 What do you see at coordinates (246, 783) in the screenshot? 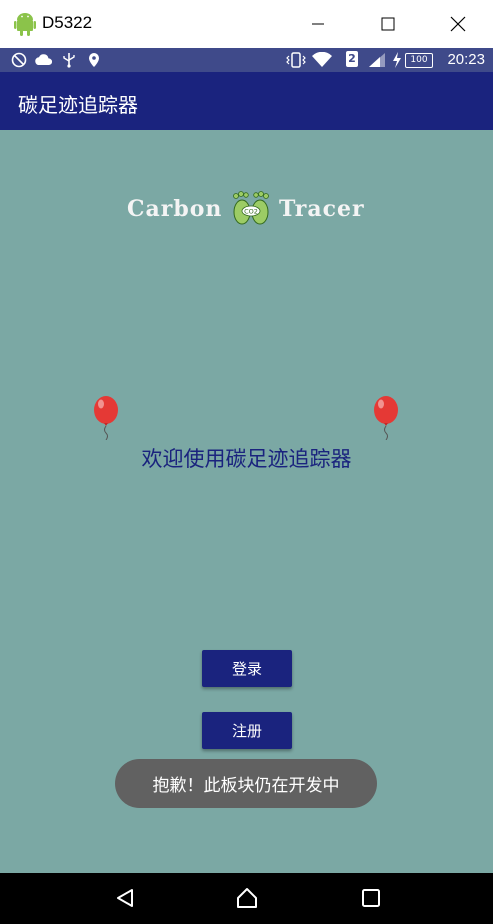
I see `toast-message: 抱歉！此板块仍在开发中` at bounding box center [246, 783].